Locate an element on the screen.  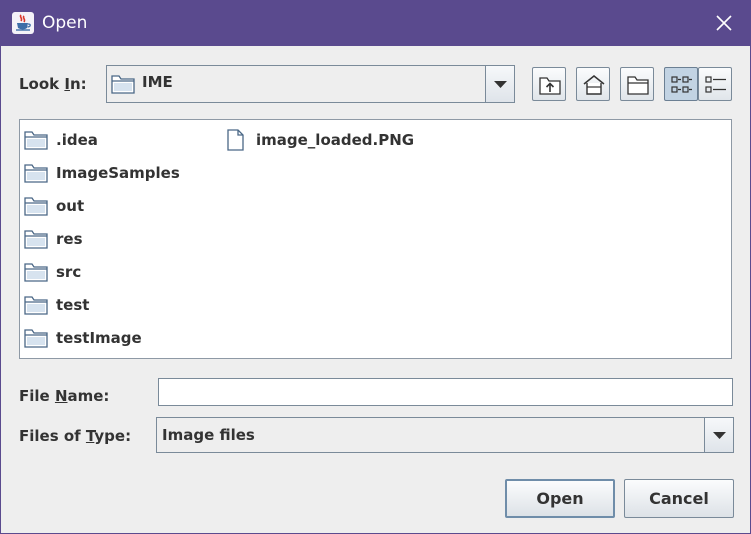
list-item-folder-src: src is located at coordinates (114, 273).